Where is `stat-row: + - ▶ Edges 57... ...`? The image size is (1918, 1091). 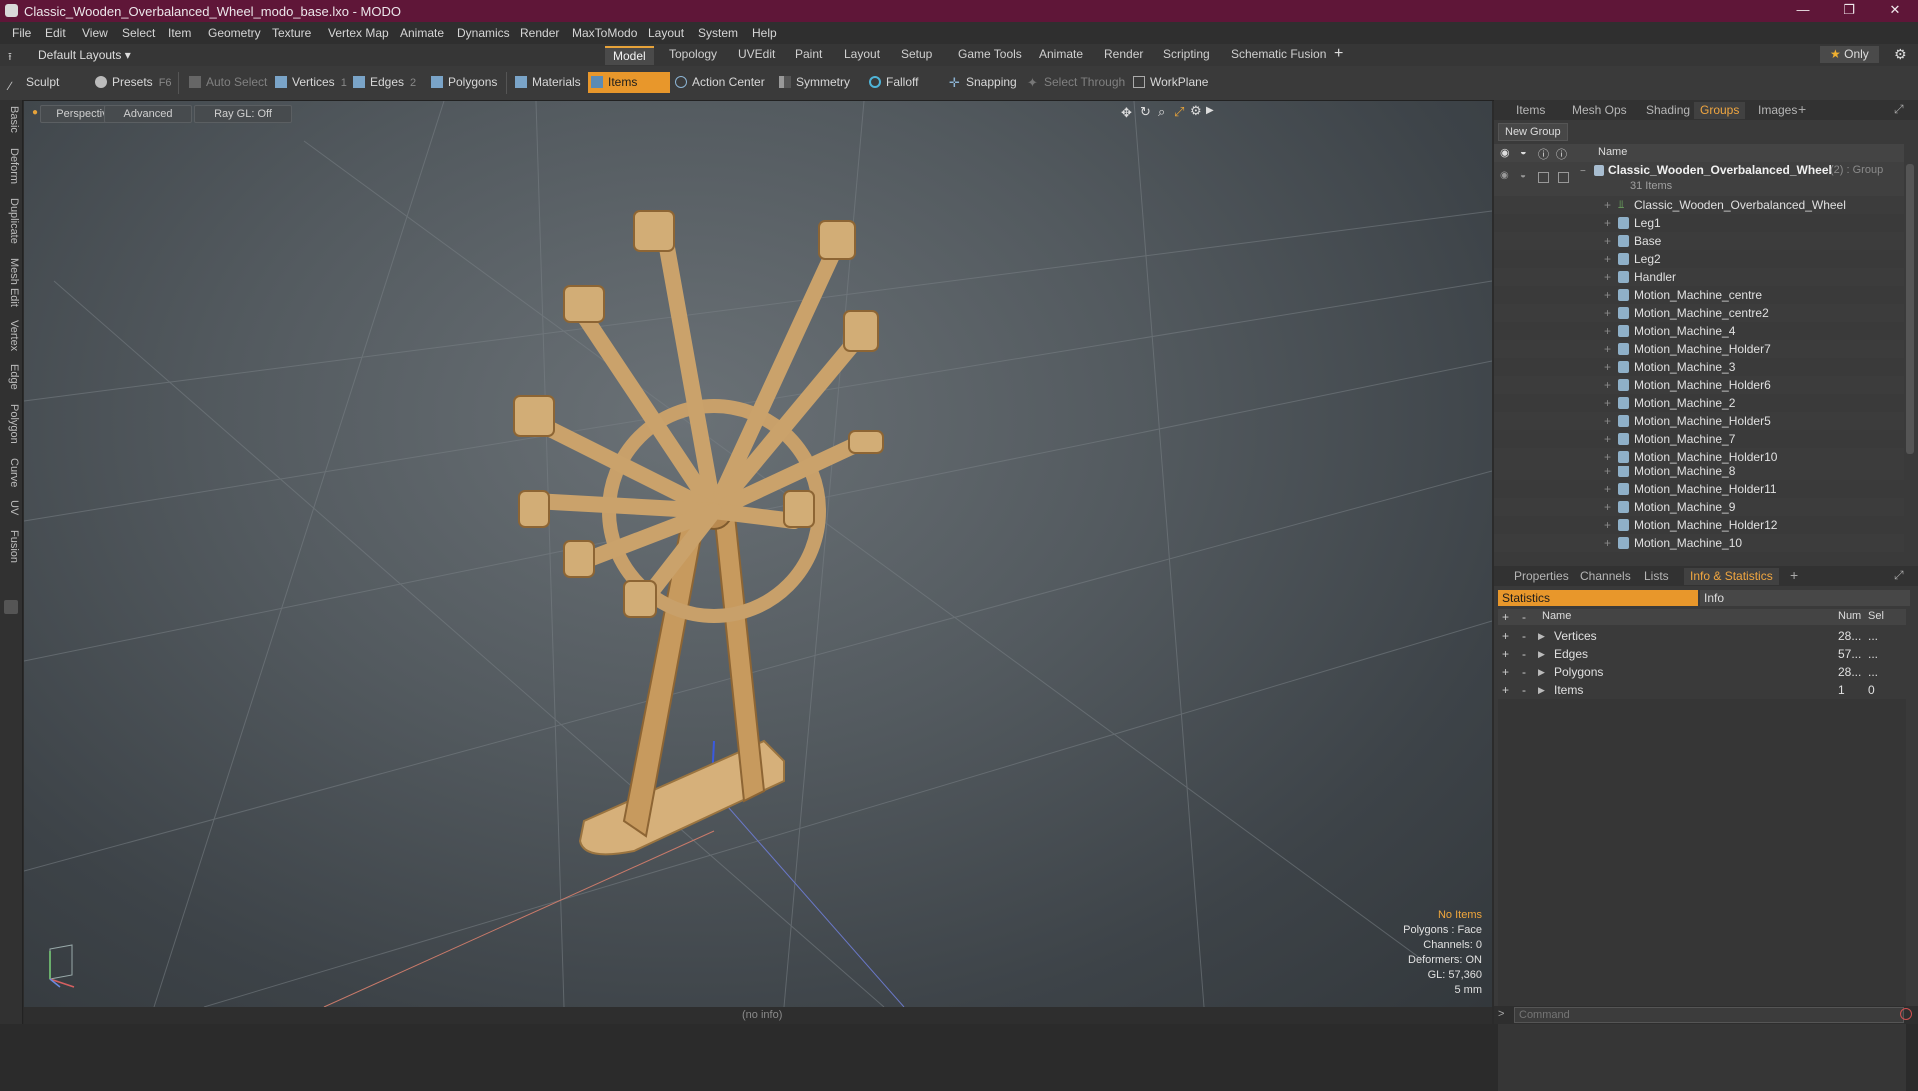
stat-row: + - ▶ Edges 57... ... is located at coordinates (1702, 654).